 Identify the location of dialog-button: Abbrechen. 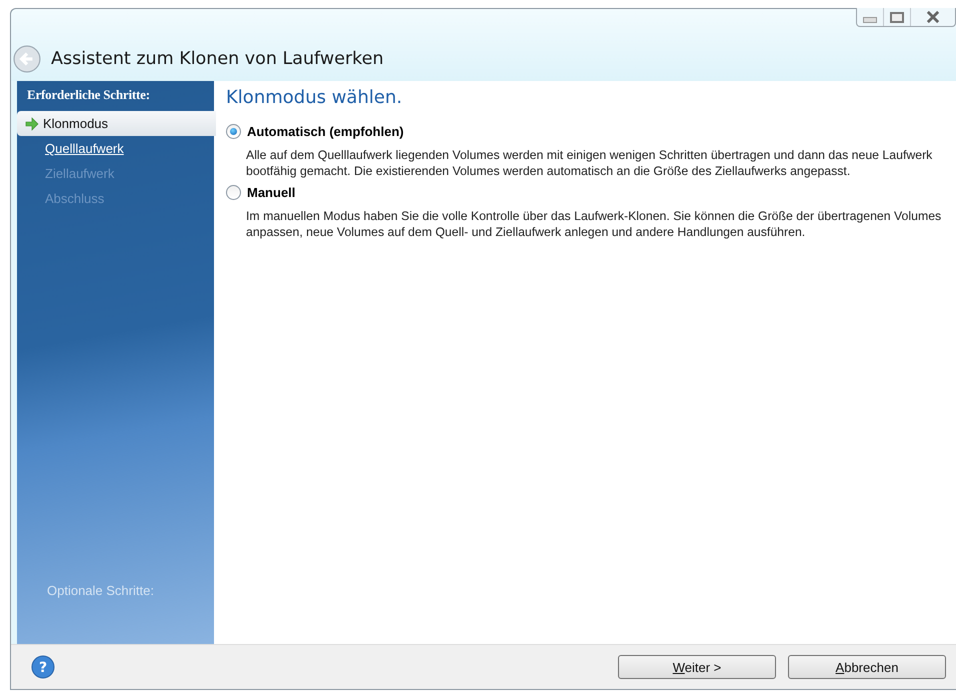
(867, 667).